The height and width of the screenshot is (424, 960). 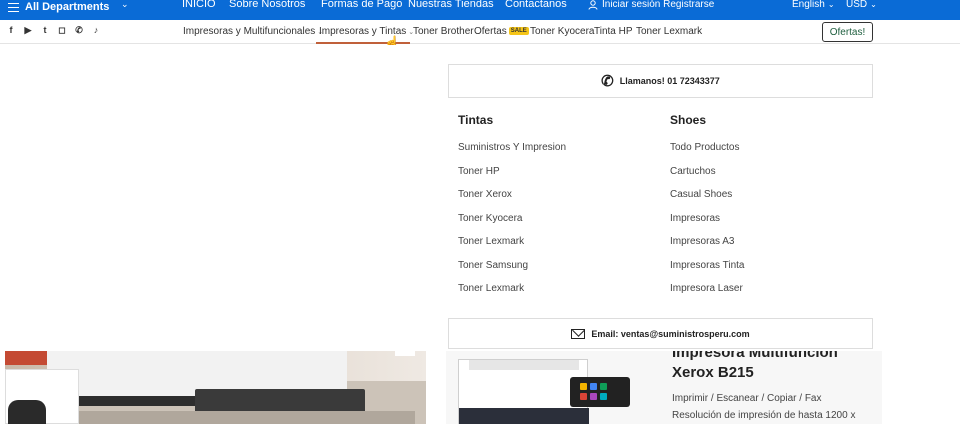 I want to click on top-nav-nuestras-tiendas: Nuestras Tiendas, so click(x=456, y=5).